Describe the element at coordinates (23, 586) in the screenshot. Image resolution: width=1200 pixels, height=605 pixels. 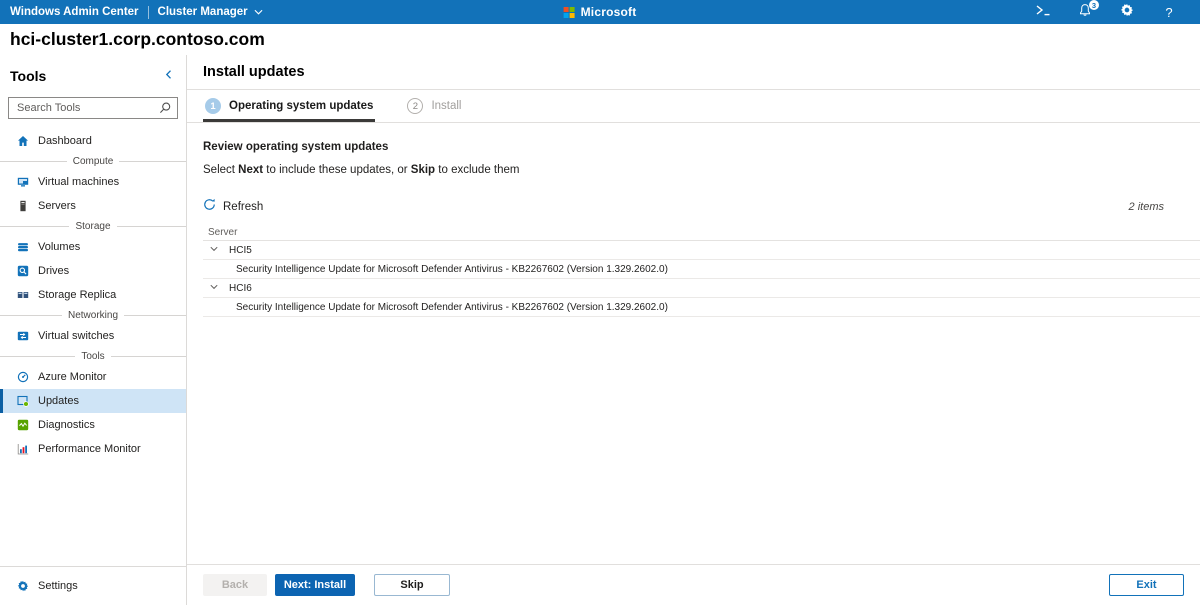
I see `gear-icon` at that location.